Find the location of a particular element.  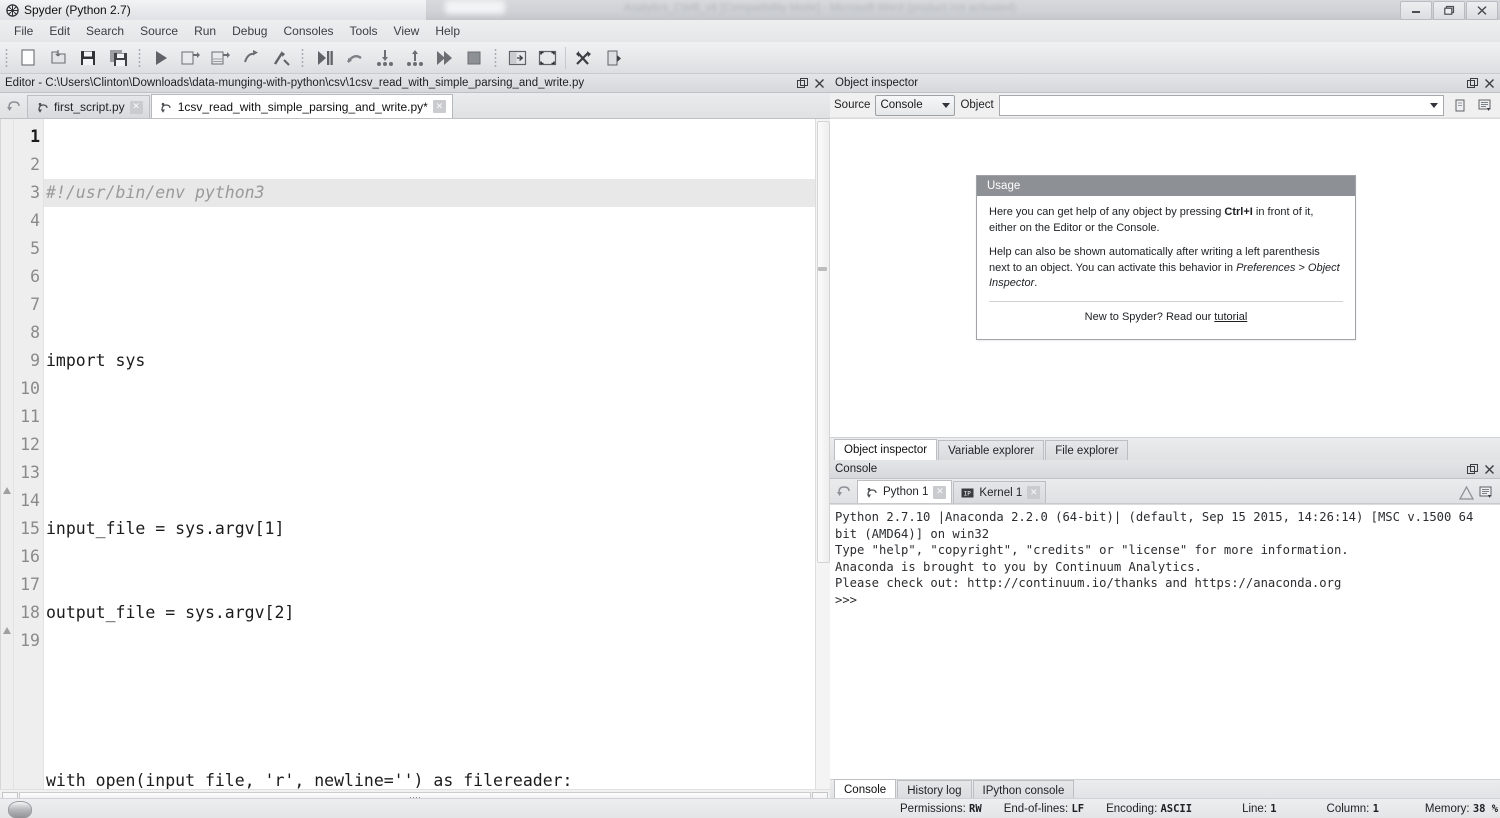

debug-continue-icon is located at coordinates (444, 57).